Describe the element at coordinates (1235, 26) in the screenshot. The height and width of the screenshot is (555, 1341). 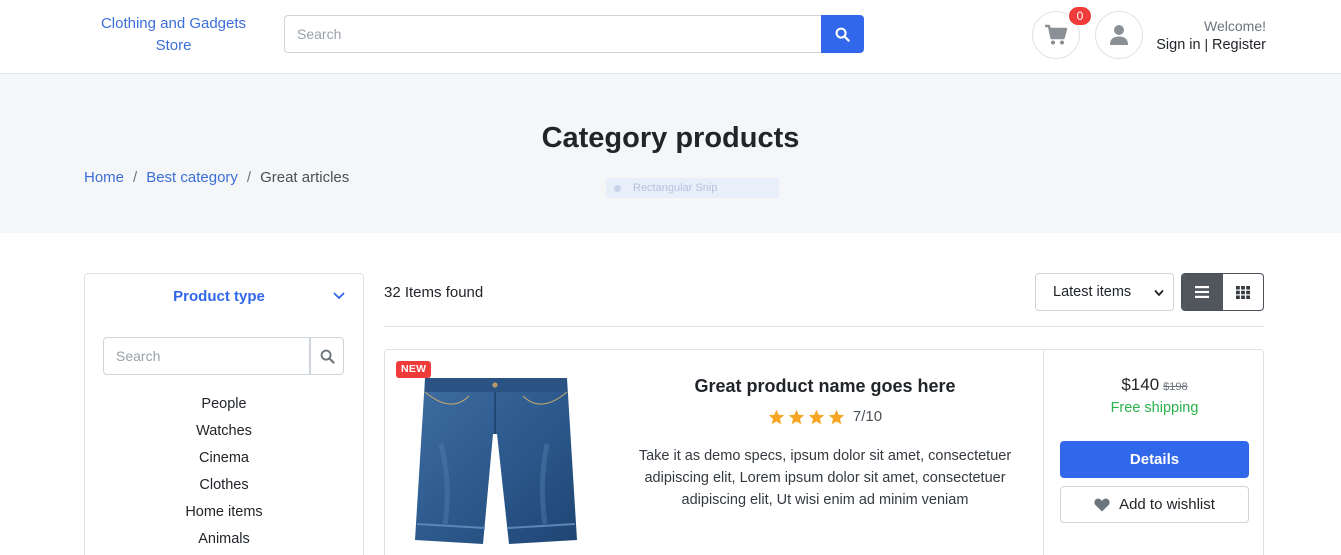
I see `welcome-text: Welcome!` at that location.